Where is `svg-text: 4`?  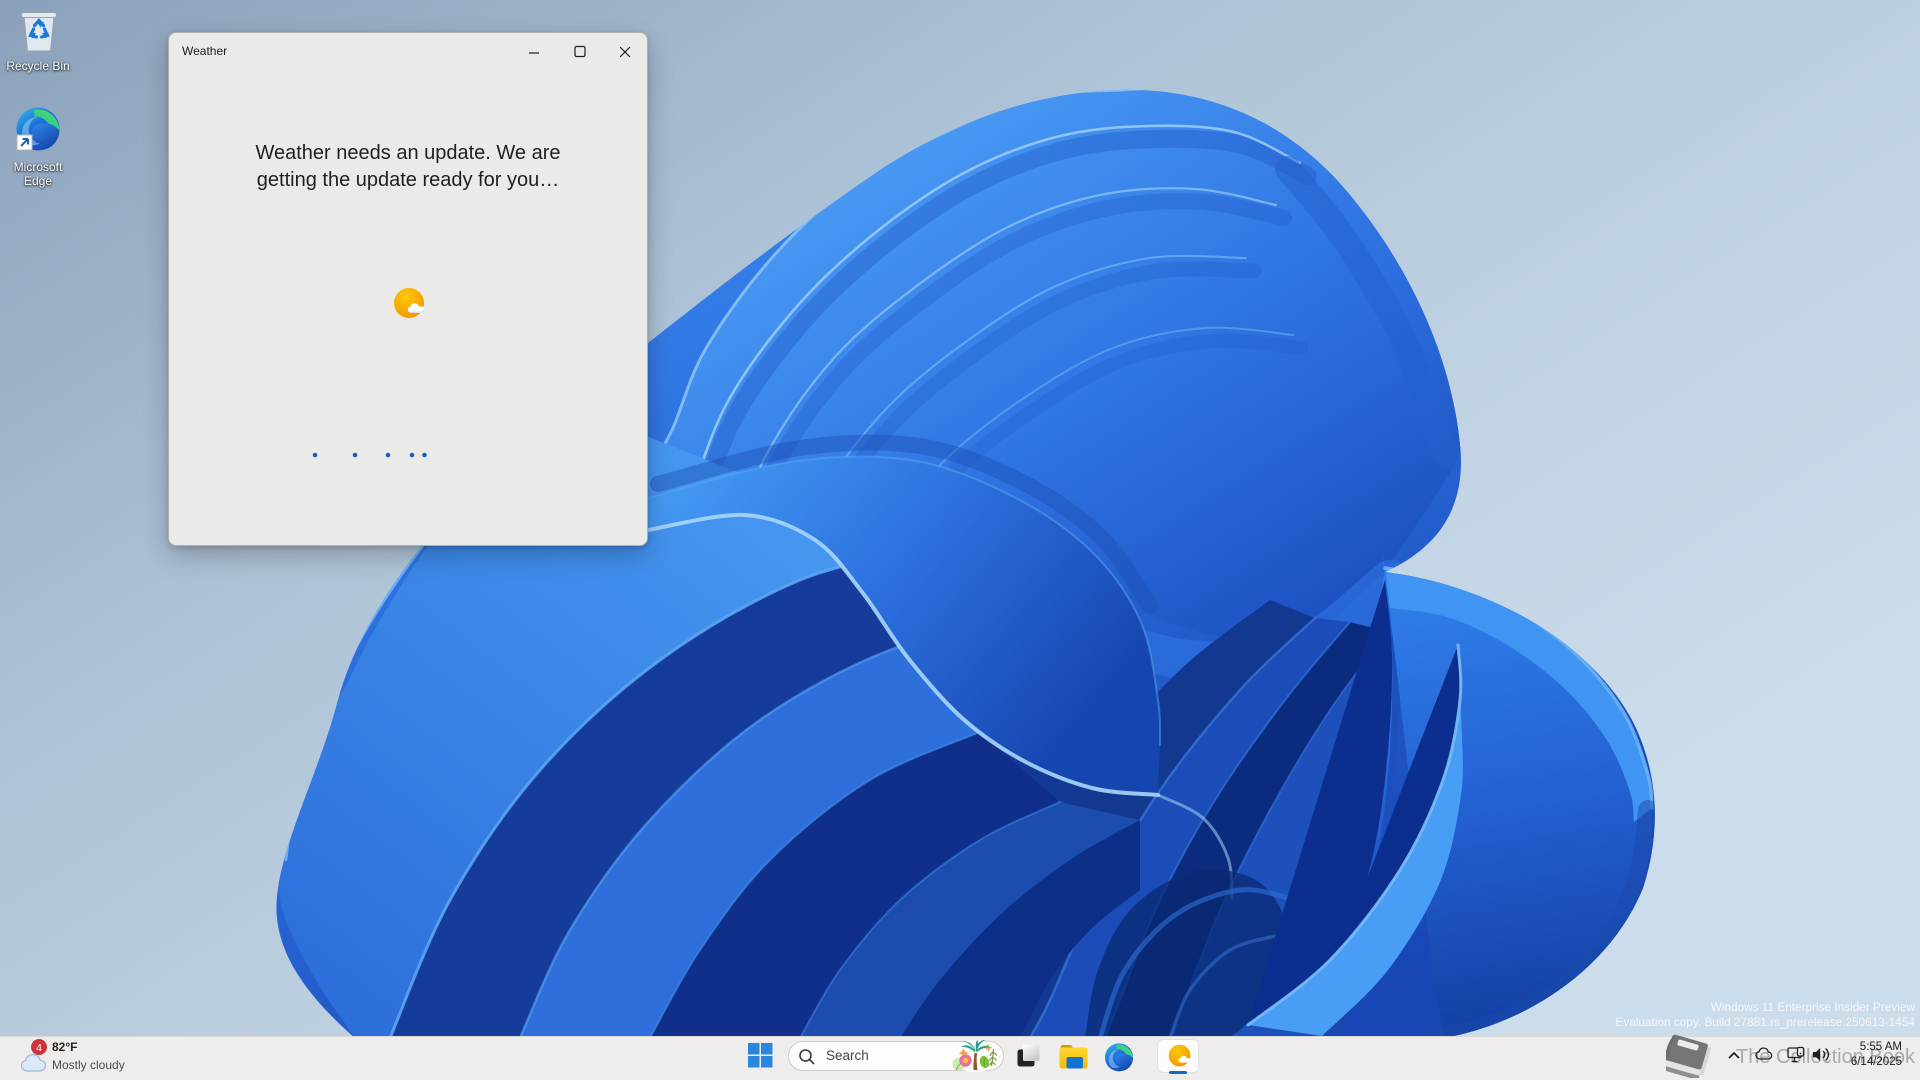
svg-text: 4 is located at coordinates (39, 1048).